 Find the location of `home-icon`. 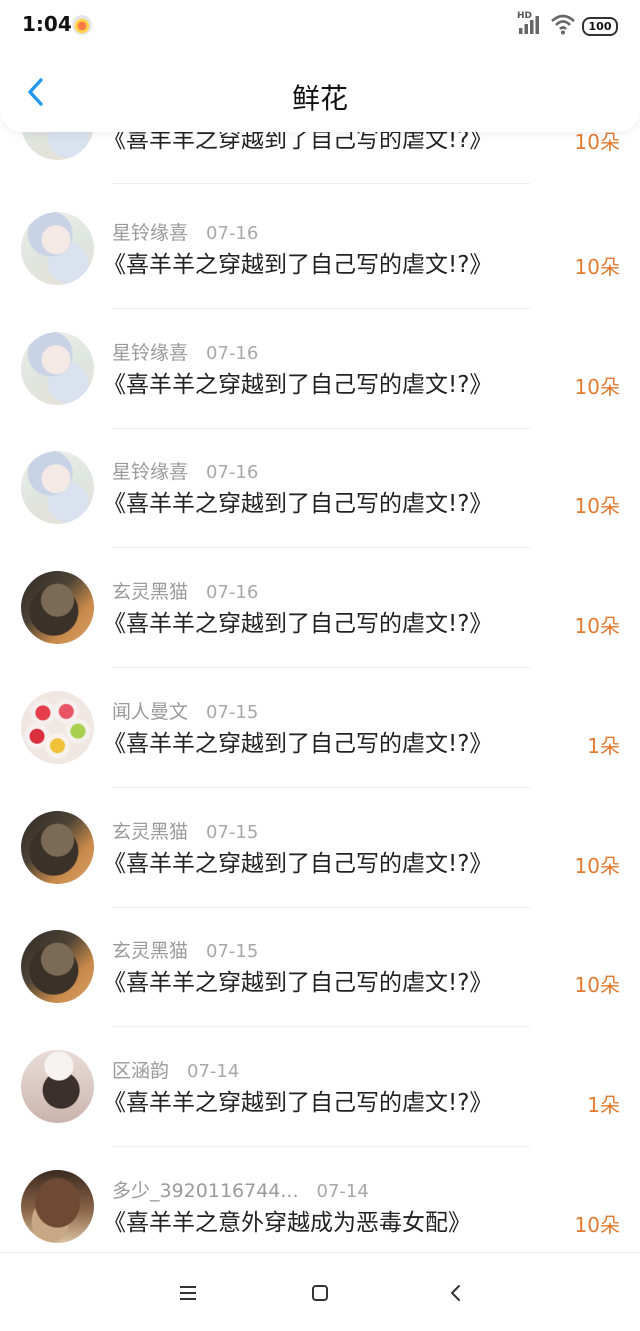

home-icon is located at coordinates (320, 1293).